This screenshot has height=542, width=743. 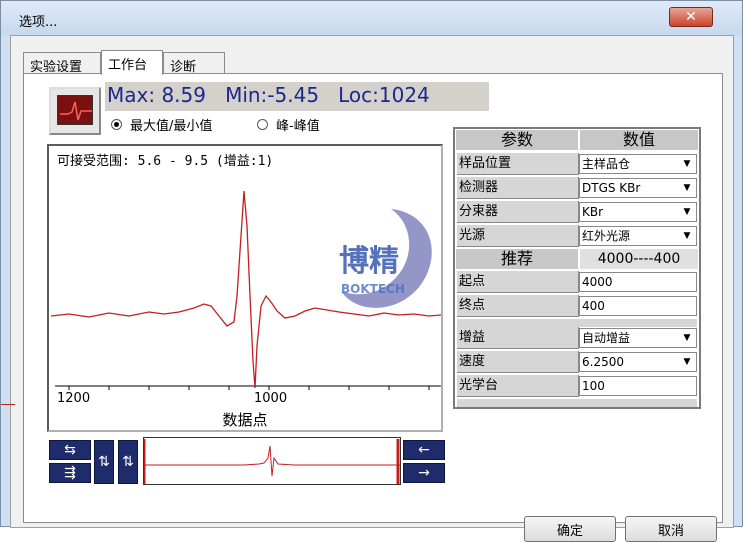 I want to click on overview-strip, so click(x=271, y=461).